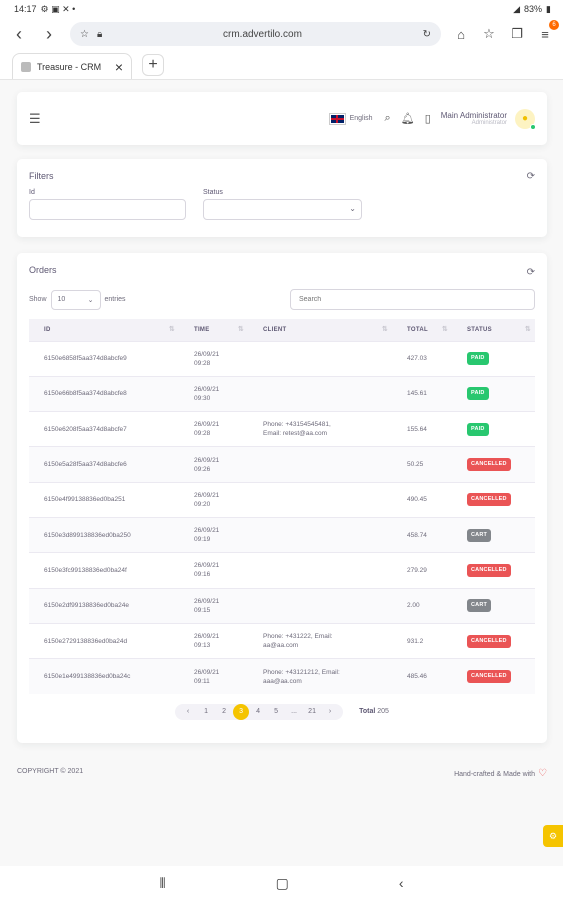 This screenshot has height=900, width=563. What do you see at coordinates (489, 123) in the screenshot?
I see `user-role: Administrator` at bounding box center [489, 123].